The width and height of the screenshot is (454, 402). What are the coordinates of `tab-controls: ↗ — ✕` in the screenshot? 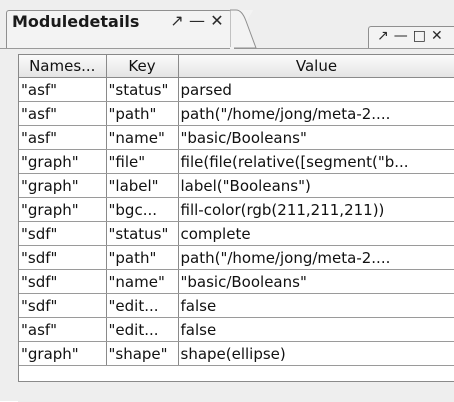 It's located at (197, 20).